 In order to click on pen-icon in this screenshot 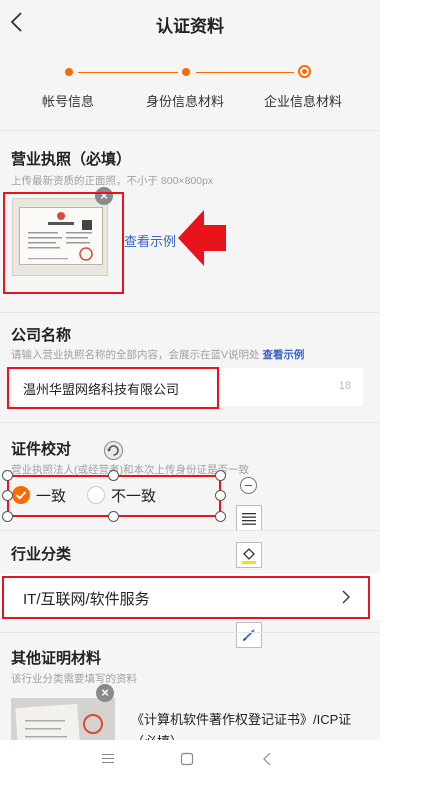, I will do `click(249, 635)`.